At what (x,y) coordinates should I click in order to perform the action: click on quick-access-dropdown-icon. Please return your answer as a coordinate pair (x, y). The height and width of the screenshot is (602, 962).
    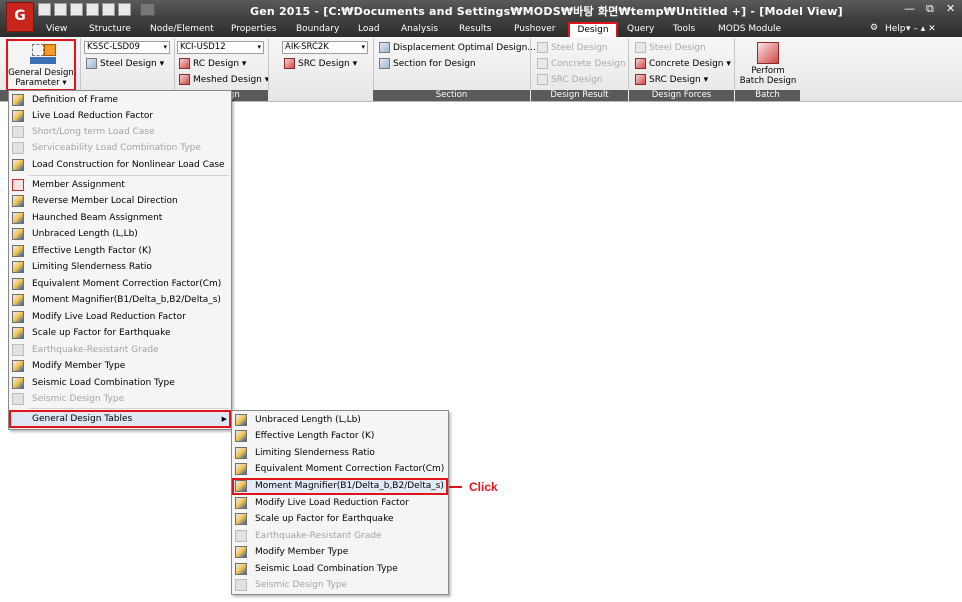
    Looking at the image, I should click on (147, 9).